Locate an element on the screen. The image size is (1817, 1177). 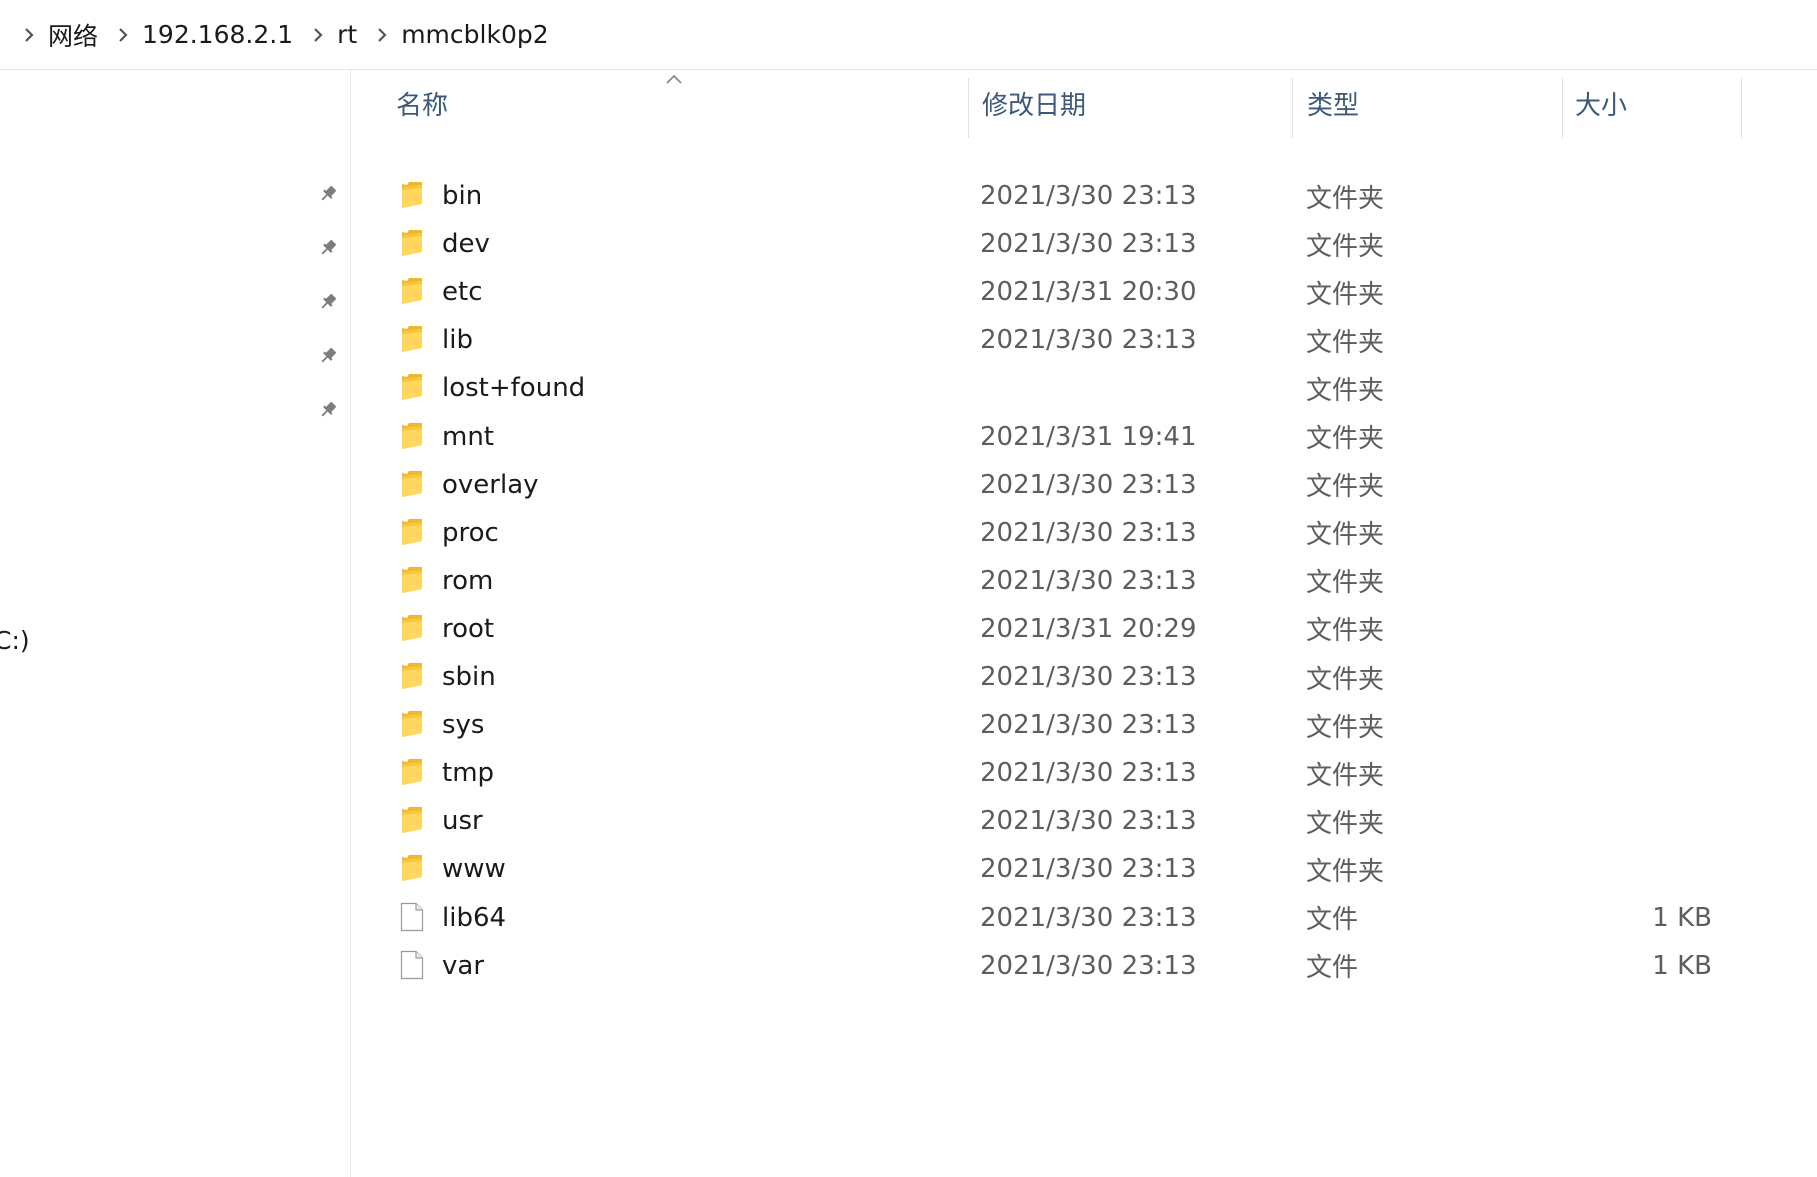
folder-row: lib 2021/3/30 23:13 文件夹 is located at coordinates (1032, 340).